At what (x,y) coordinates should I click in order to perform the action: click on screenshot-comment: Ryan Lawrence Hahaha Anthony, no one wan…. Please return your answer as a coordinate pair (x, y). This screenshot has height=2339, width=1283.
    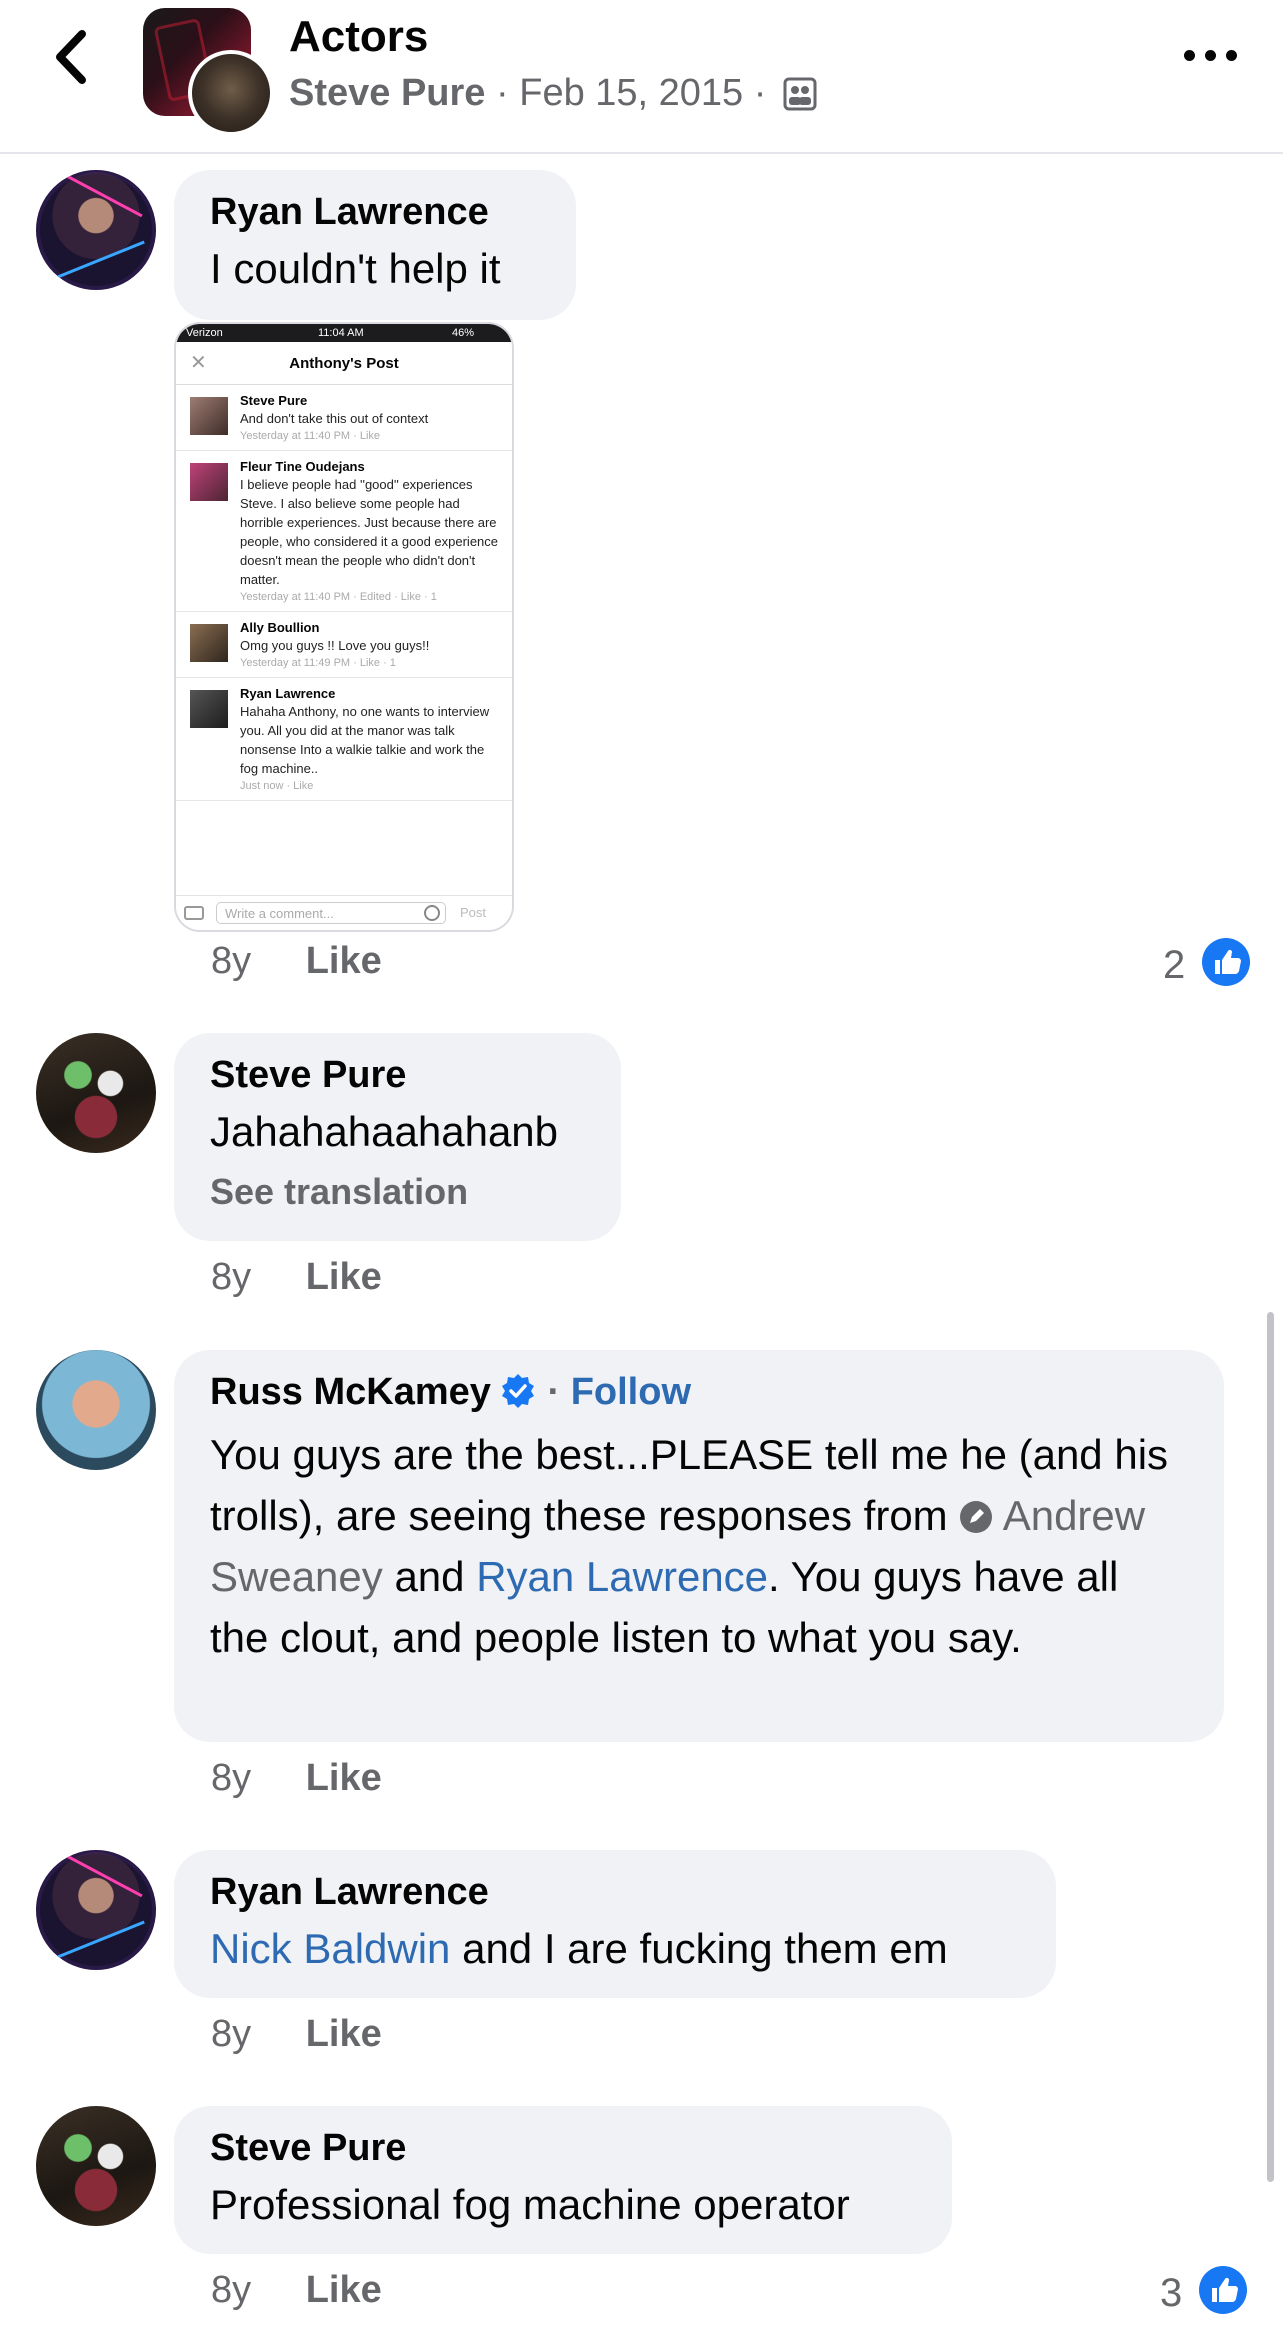
    Looking at the image, I should click on (344, 739).